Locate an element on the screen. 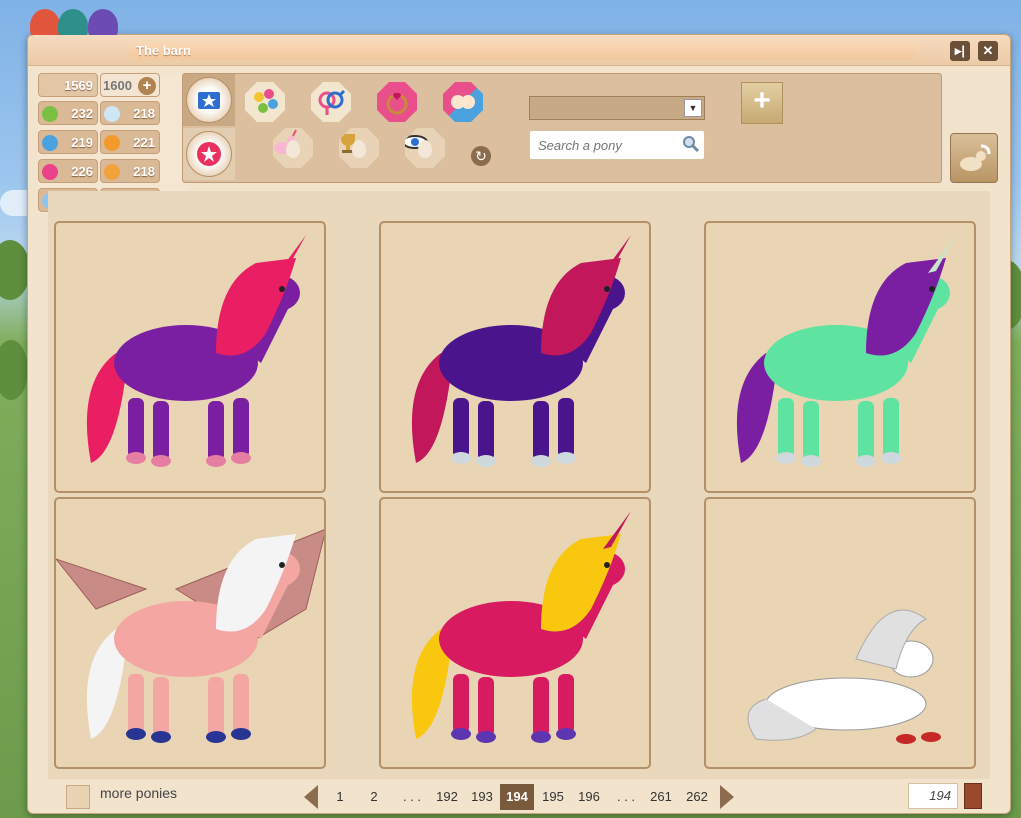 The image size is (1021, 818). previous-page-arrow-icon is located at coordinates (311, 797).